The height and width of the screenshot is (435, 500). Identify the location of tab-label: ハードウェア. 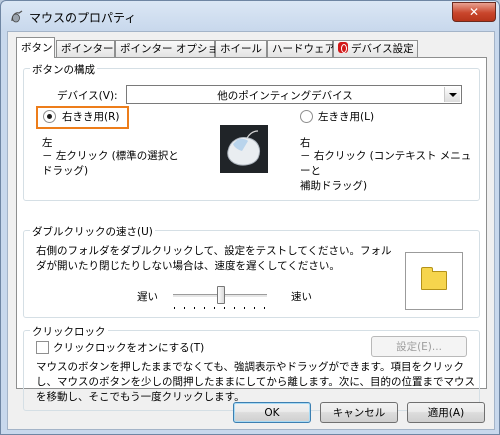
(303, 49).